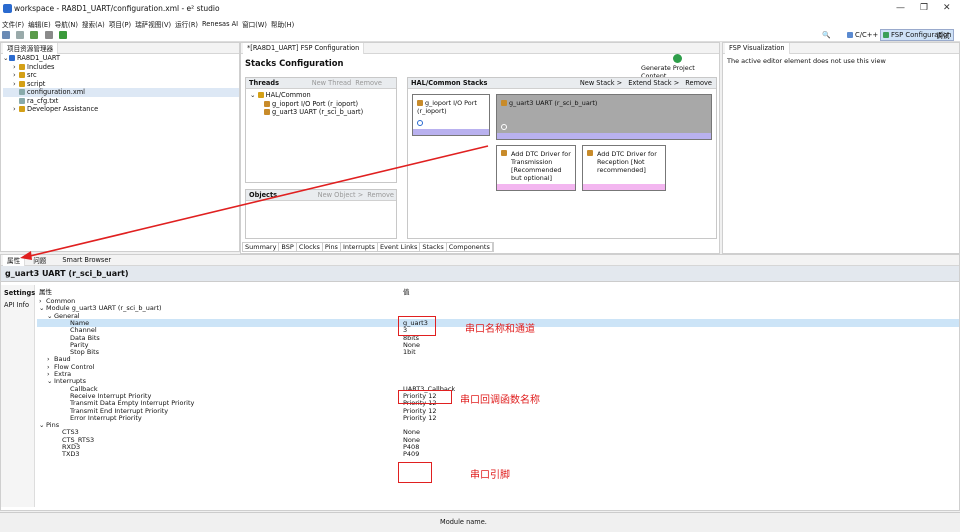 The height and width of the screenshot is (532, 960). I want to click on annotation-arrow-head, so click(26, 255).